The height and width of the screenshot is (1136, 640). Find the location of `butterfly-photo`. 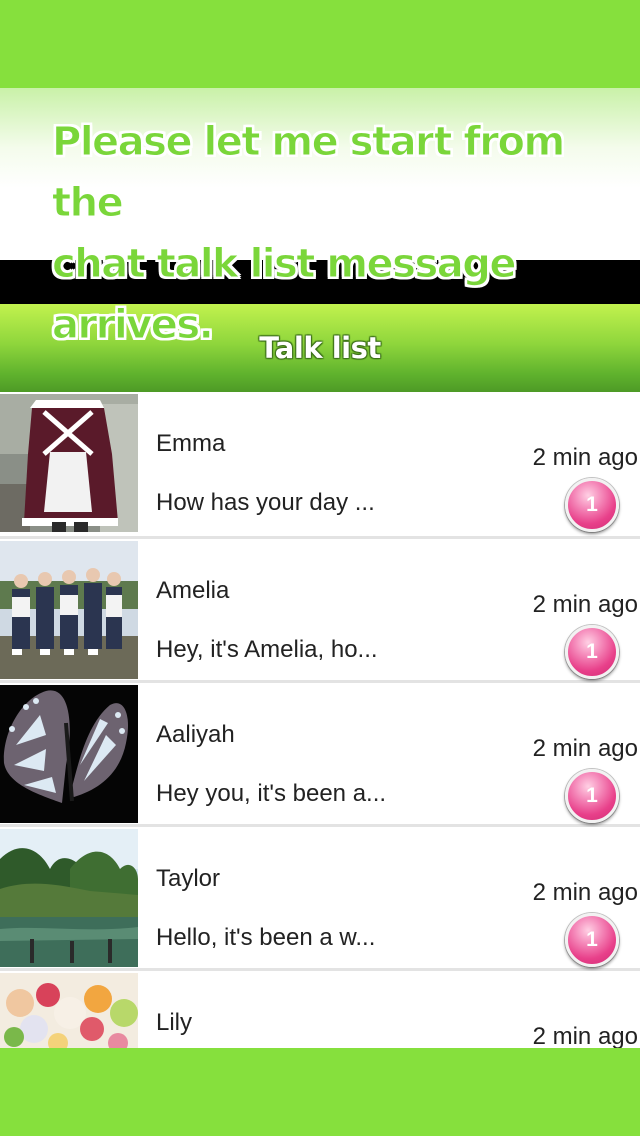

butterfly-photo is located at coordinates (69, 754).